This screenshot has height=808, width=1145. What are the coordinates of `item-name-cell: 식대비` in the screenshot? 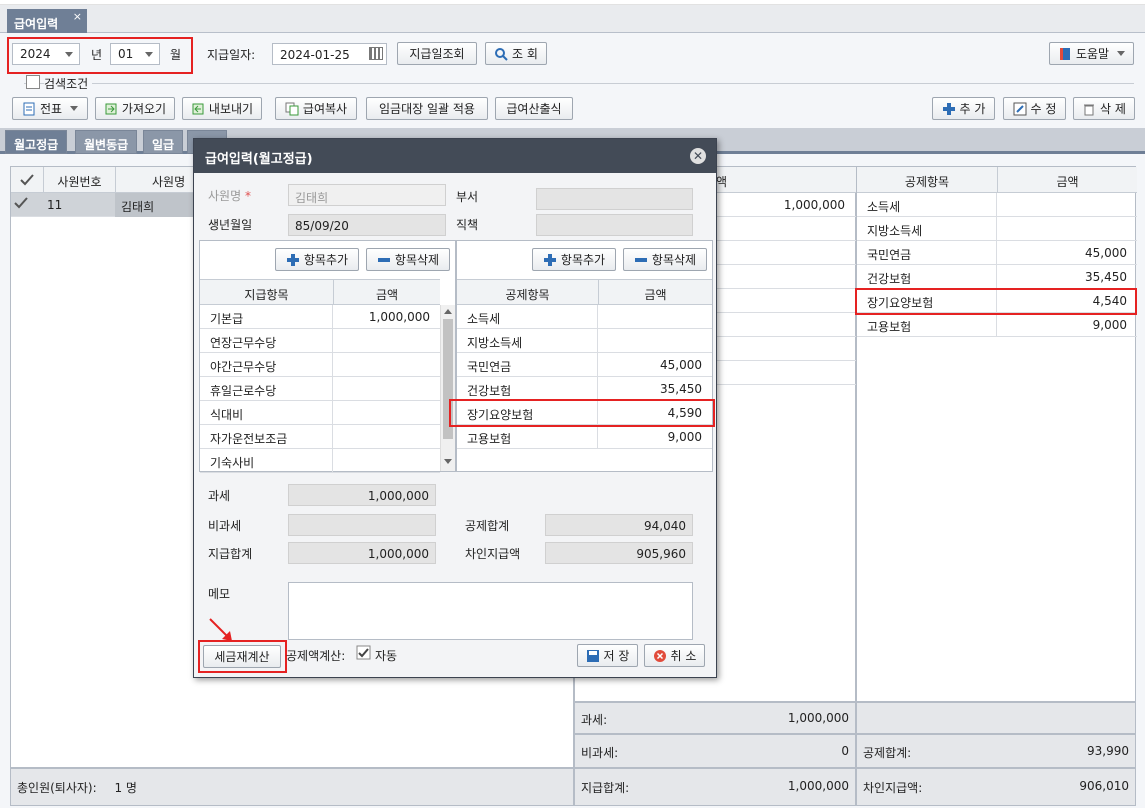 It's located at (266, 413).